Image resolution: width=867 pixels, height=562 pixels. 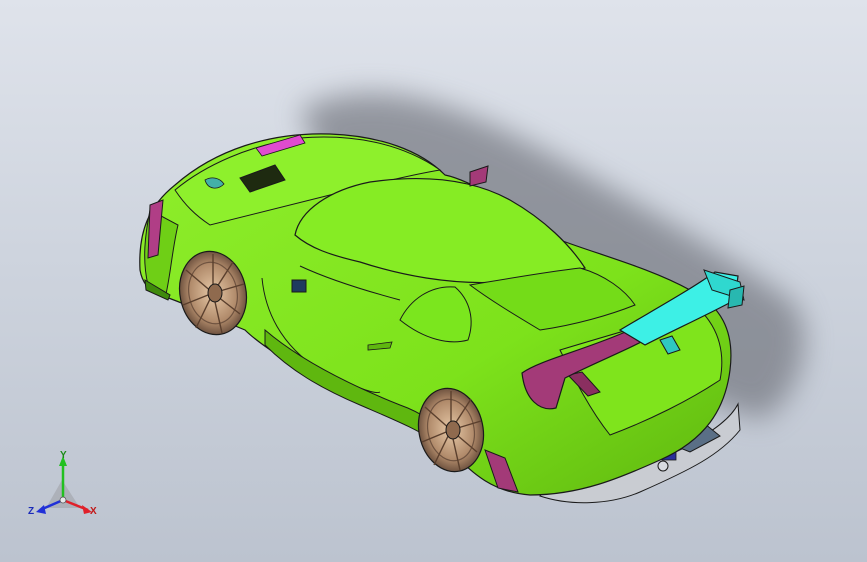 I want to click on triad-z-arrow-icon, so click(x=41, y=509).